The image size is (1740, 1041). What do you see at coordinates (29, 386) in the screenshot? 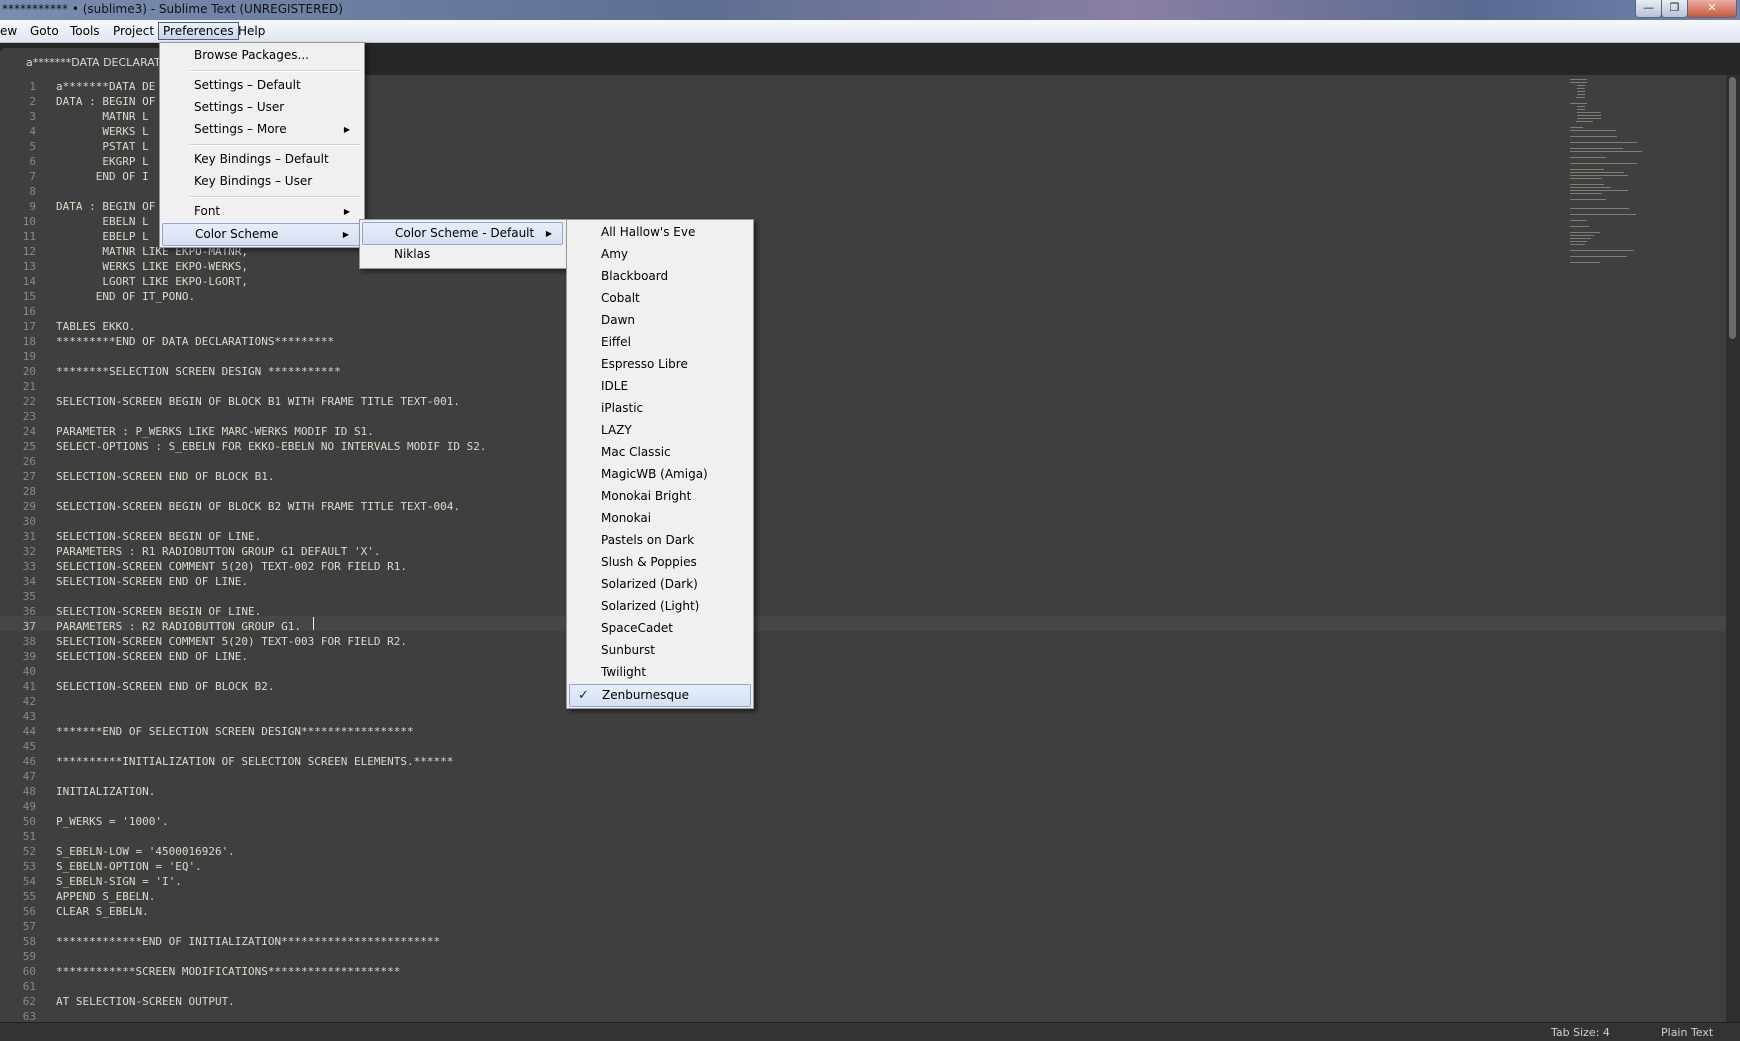
I see `line-number: 21` at bounding box center [29, 386].